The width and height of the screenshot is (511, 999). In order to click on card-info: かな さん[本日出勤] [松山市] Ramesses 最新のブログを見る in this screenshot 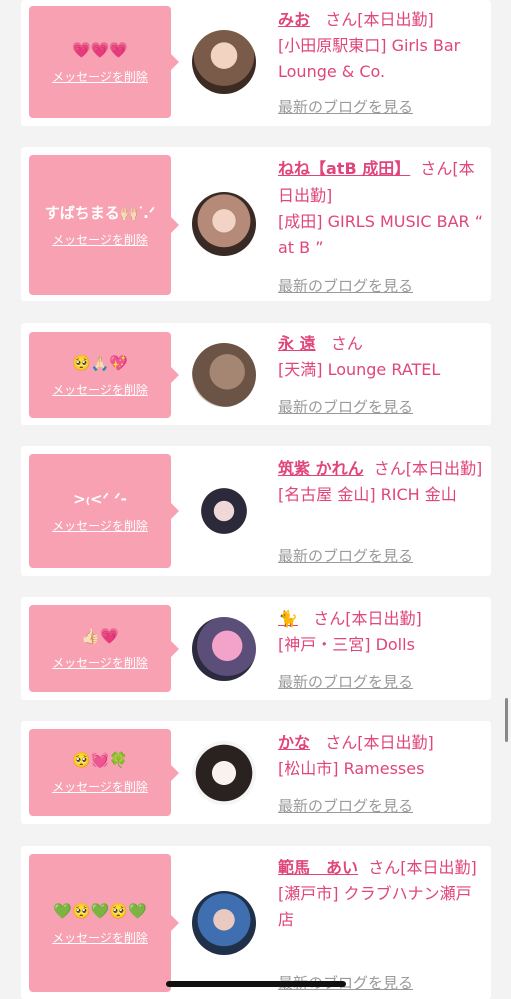, I will do `click(381, 772)`.